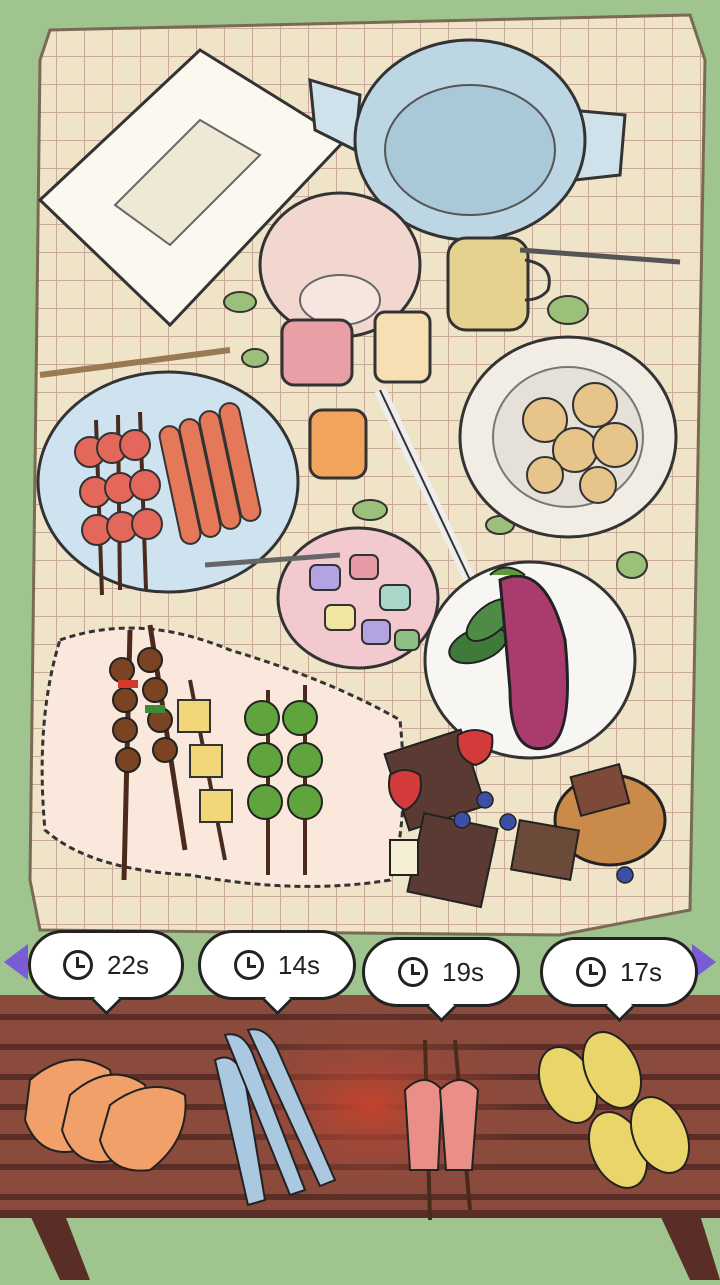 Image resolution: width=720 pixels, height=1285 pixels. I want to click on timer-bubble-squid: 19s, so click(441, 972).